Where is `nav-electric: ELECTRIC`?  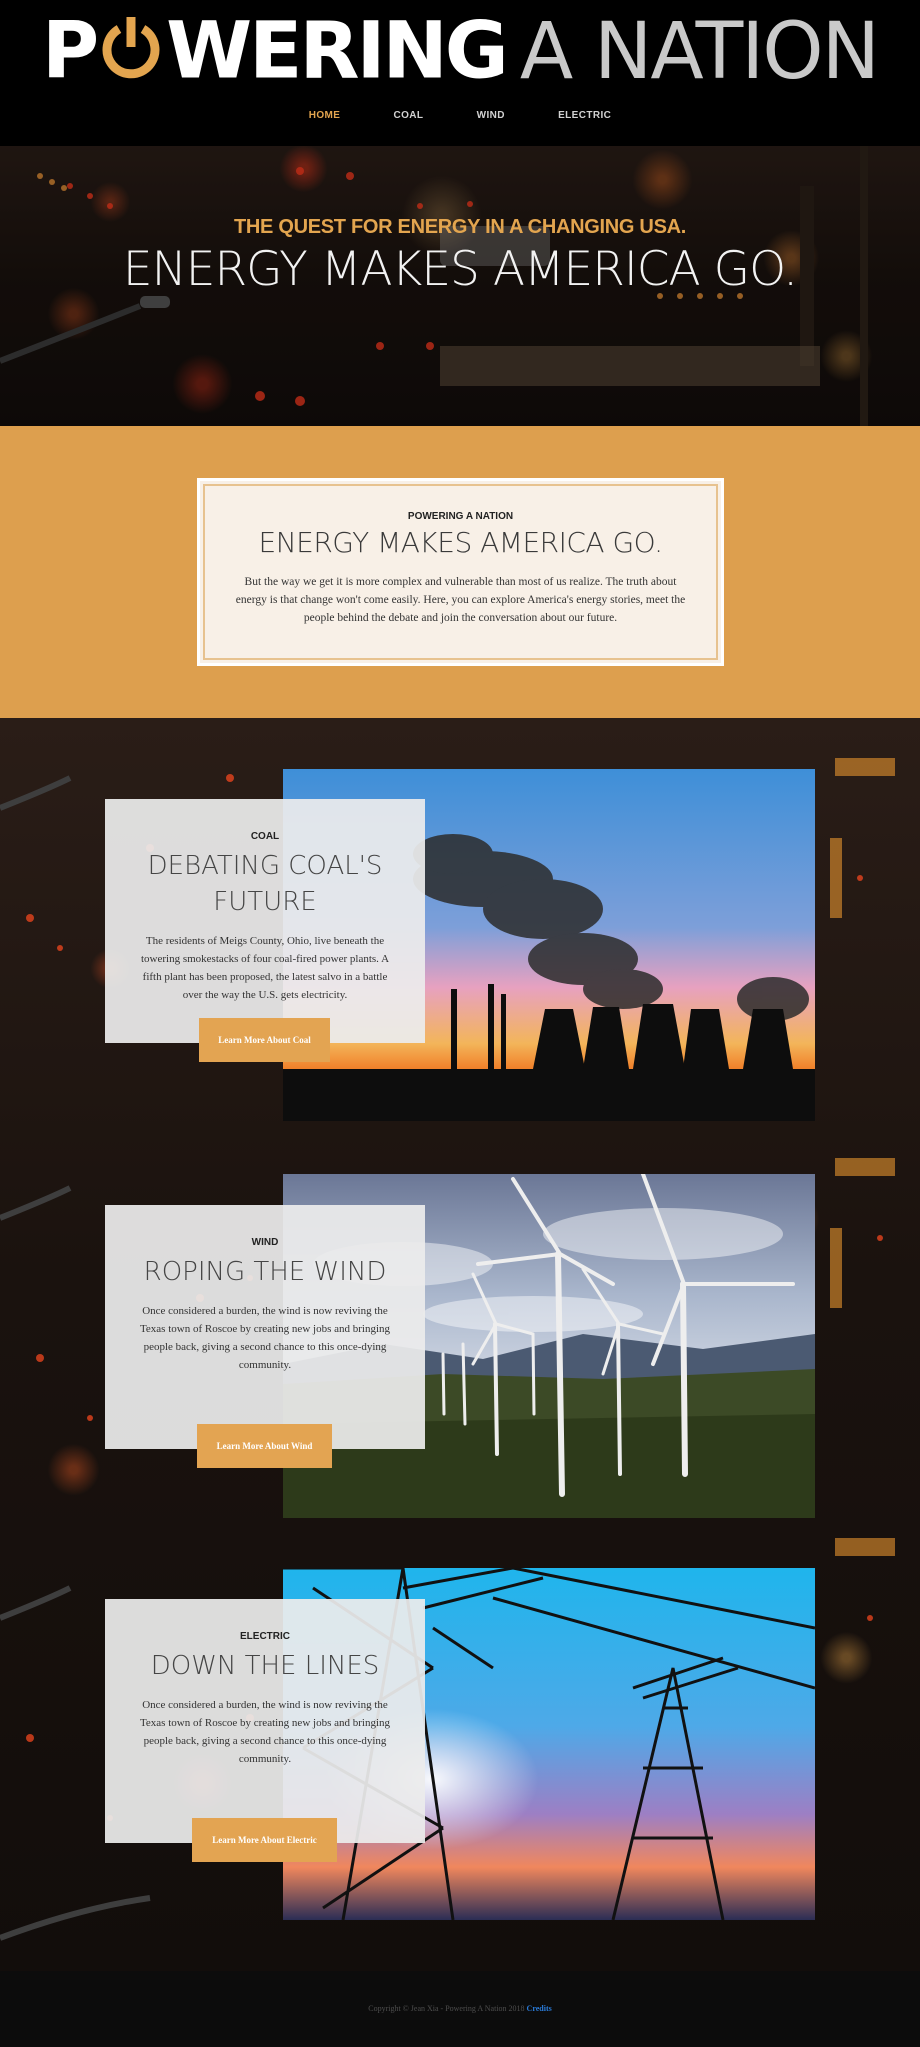
nav-electric: ELECTRIC is located at coordinates (584, 115).